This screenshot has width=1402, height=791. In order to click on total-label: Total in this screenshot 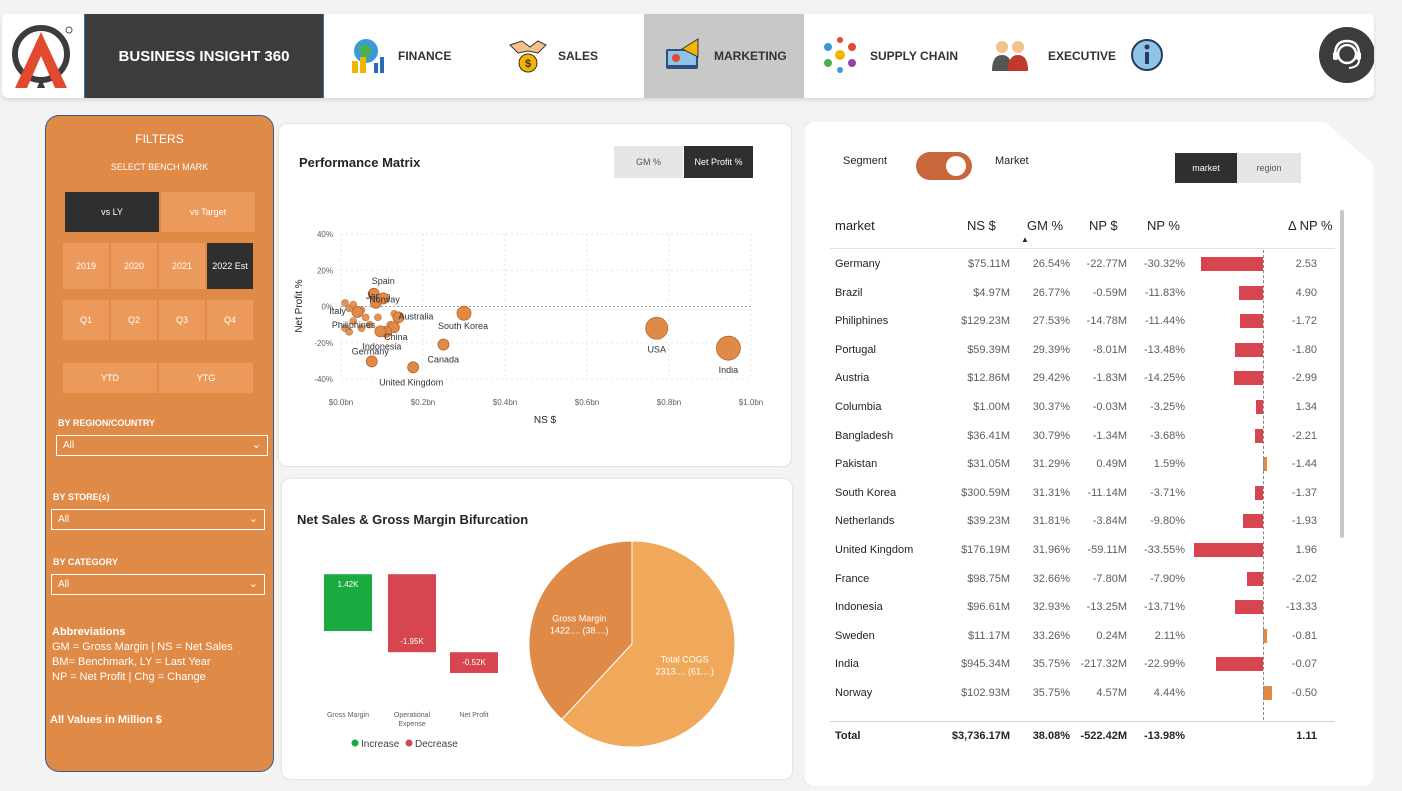, I will do `click(848, 736)`.